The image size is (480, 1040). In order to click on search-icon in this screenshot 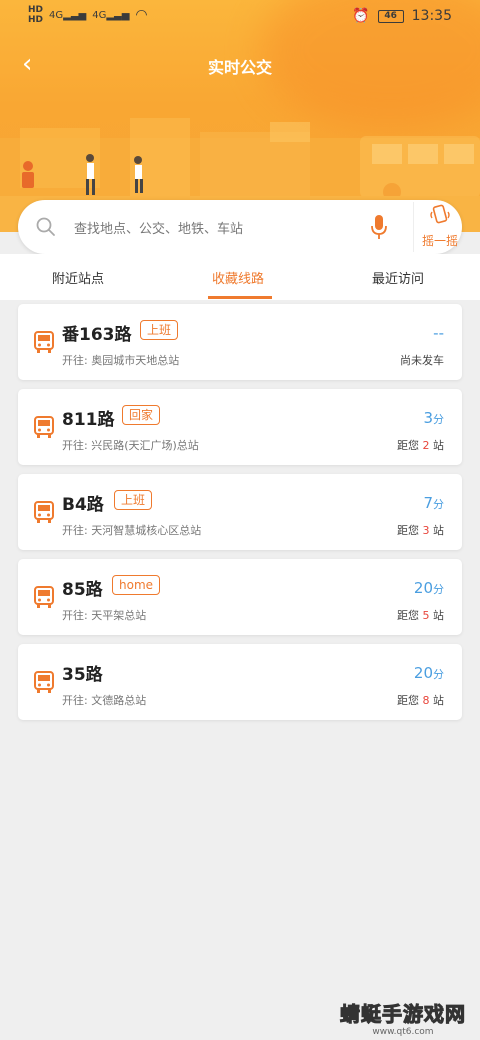, I will do `click(45, 226)`.